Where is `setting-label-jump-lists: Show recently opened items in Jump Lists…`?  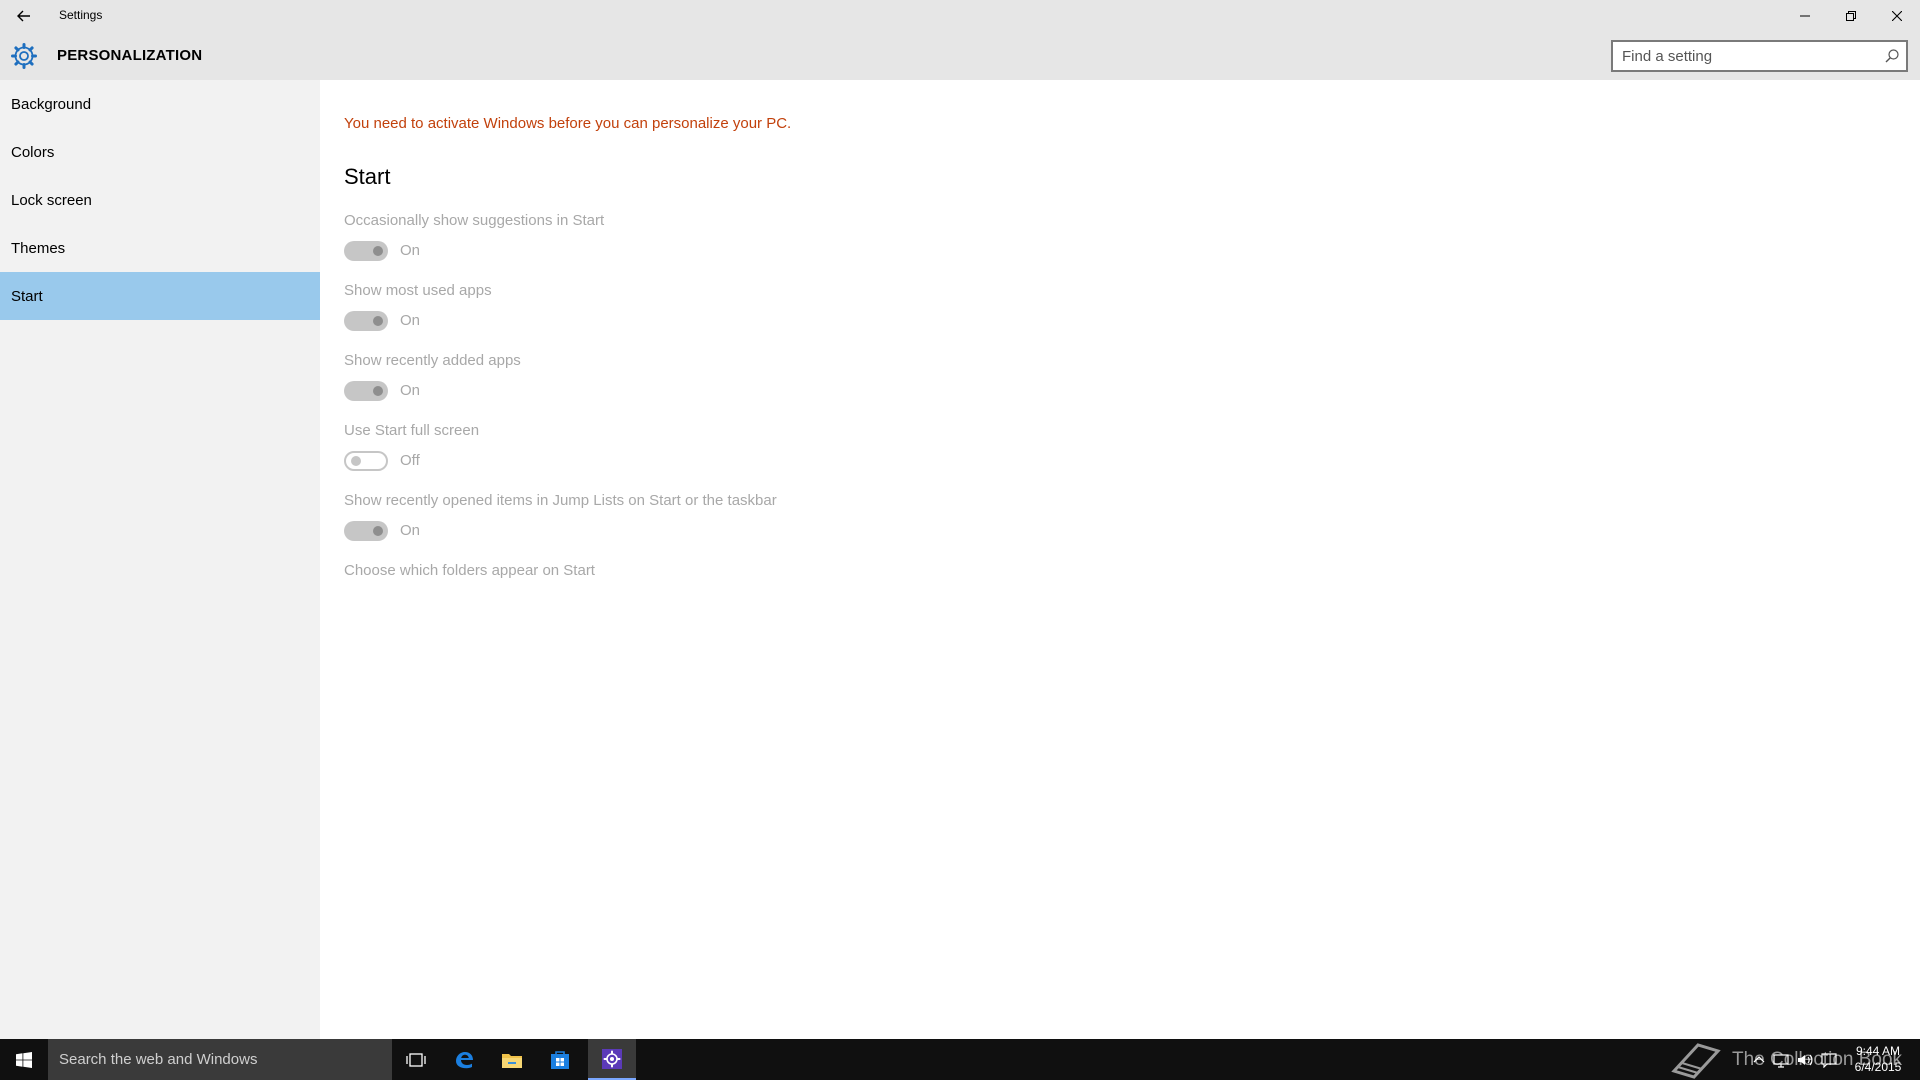
setting-label-jump-lists: Show recently opened items in Jump Lists… is located at coordinates (560, 500).